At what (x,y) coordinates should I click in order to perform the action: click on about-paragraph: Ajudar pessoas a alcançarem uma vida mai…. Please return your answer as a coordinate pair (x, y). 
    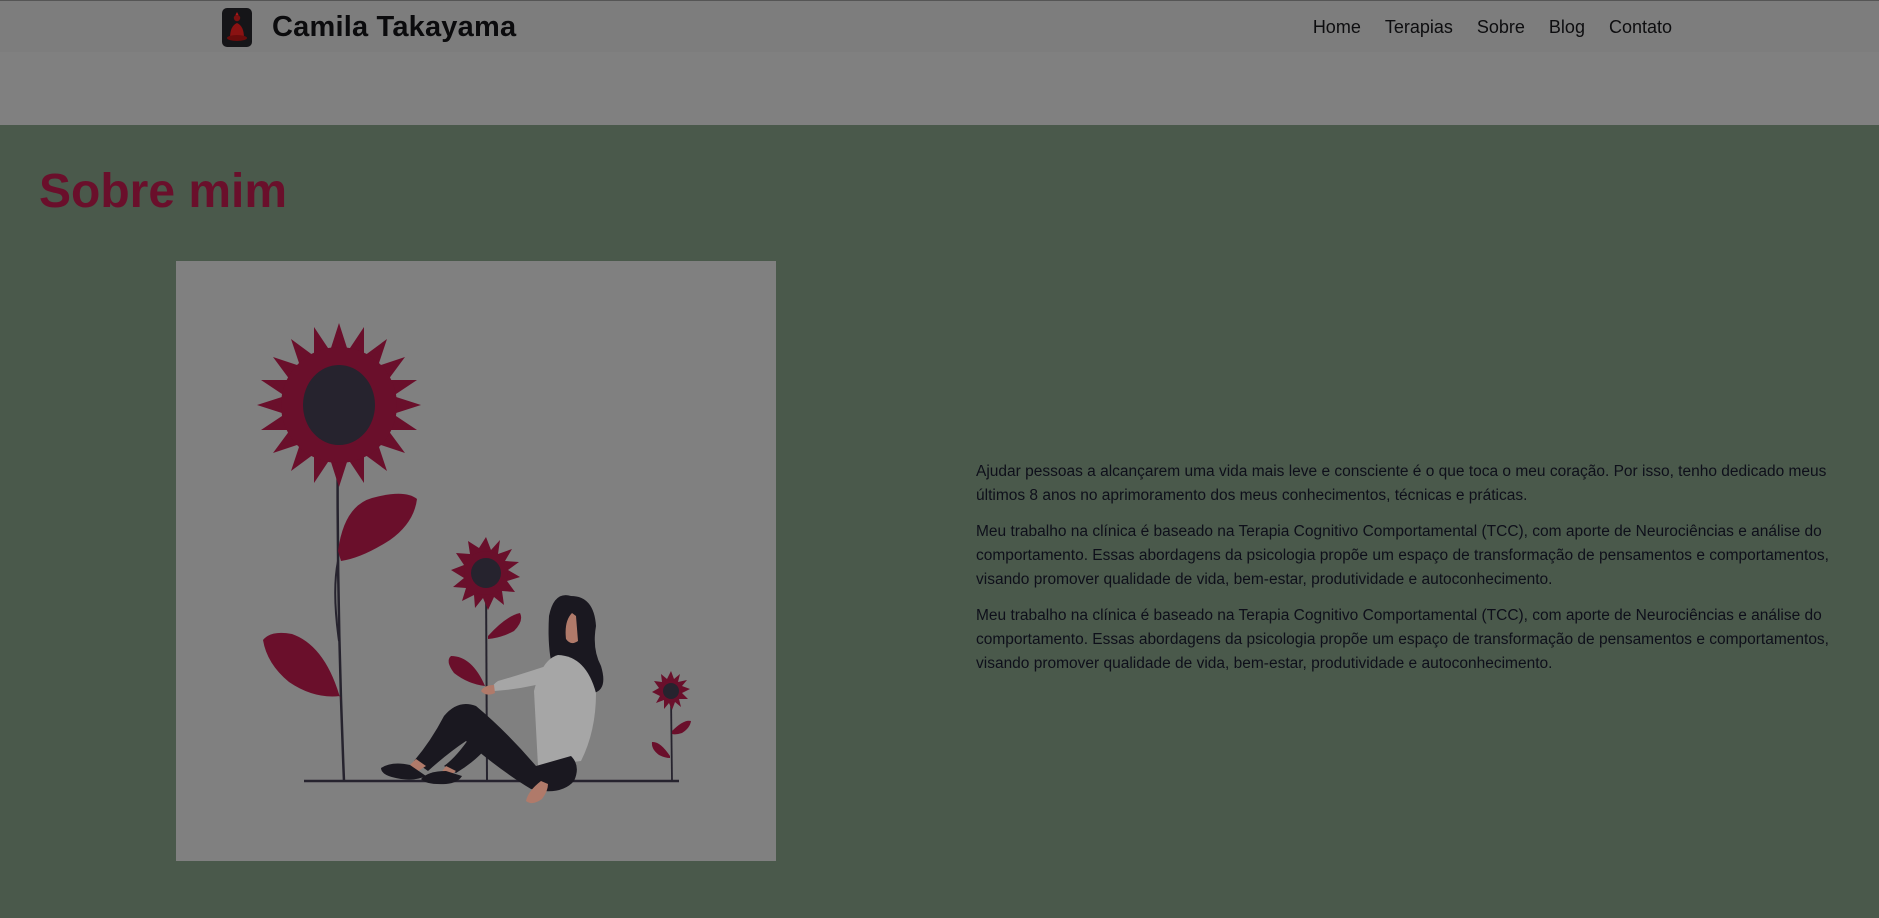
    Looking at the image, I should click on (1401, 483).